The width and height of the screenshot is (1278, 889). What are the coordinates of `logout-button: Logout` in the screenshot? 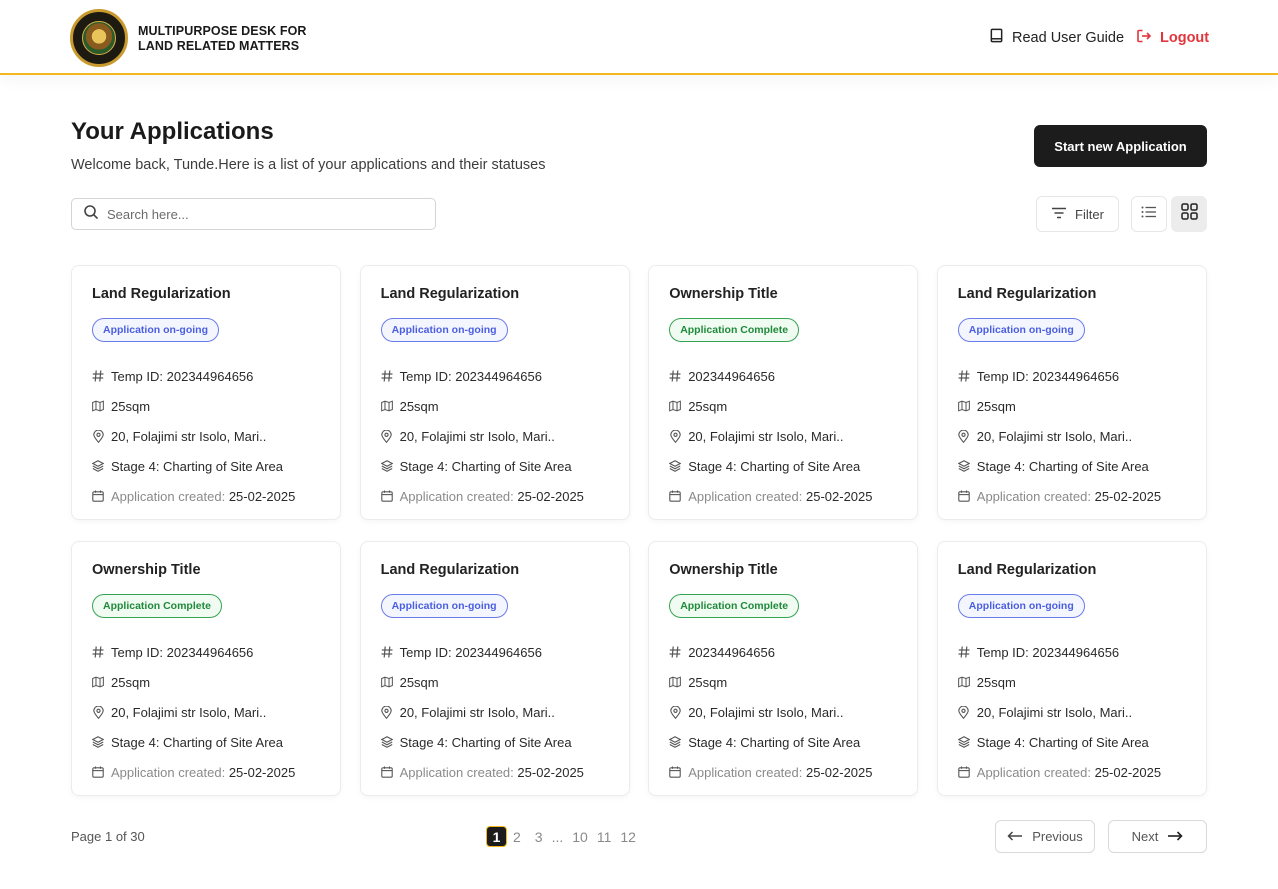 It's located at (1172, 38).